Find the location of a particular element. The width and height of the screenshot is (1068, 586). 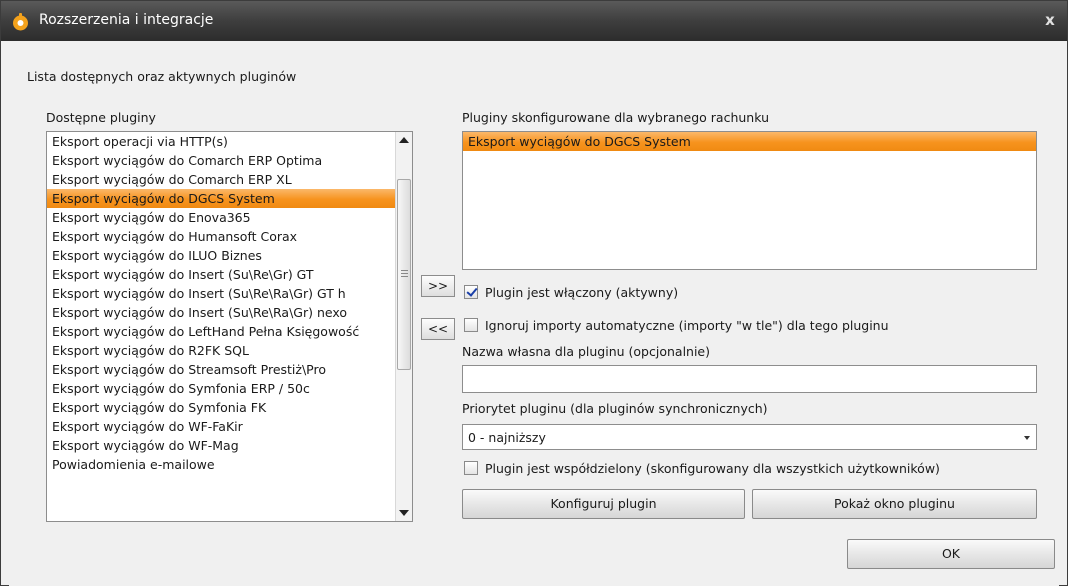

ignore-imports-checkbox is located at coordinates (471, 325).